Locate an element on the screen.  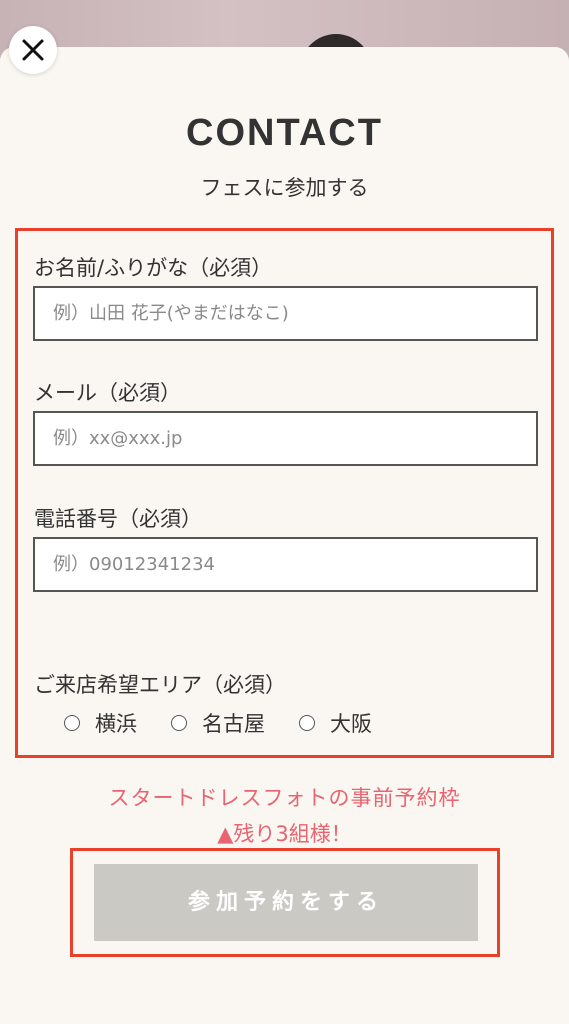
area-label: ご来店希望エリア（必須） is located at coordinates (160, 685).